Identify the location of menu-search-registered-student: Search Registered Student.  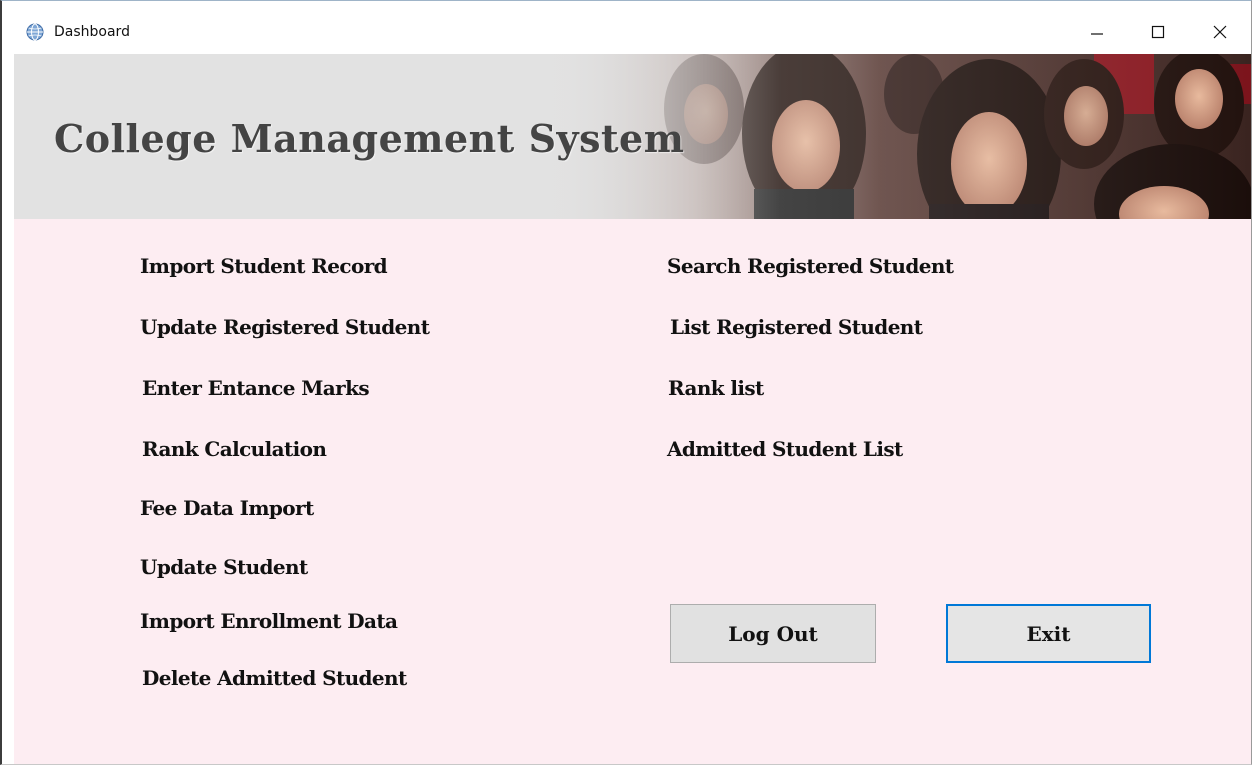
(810, 266).